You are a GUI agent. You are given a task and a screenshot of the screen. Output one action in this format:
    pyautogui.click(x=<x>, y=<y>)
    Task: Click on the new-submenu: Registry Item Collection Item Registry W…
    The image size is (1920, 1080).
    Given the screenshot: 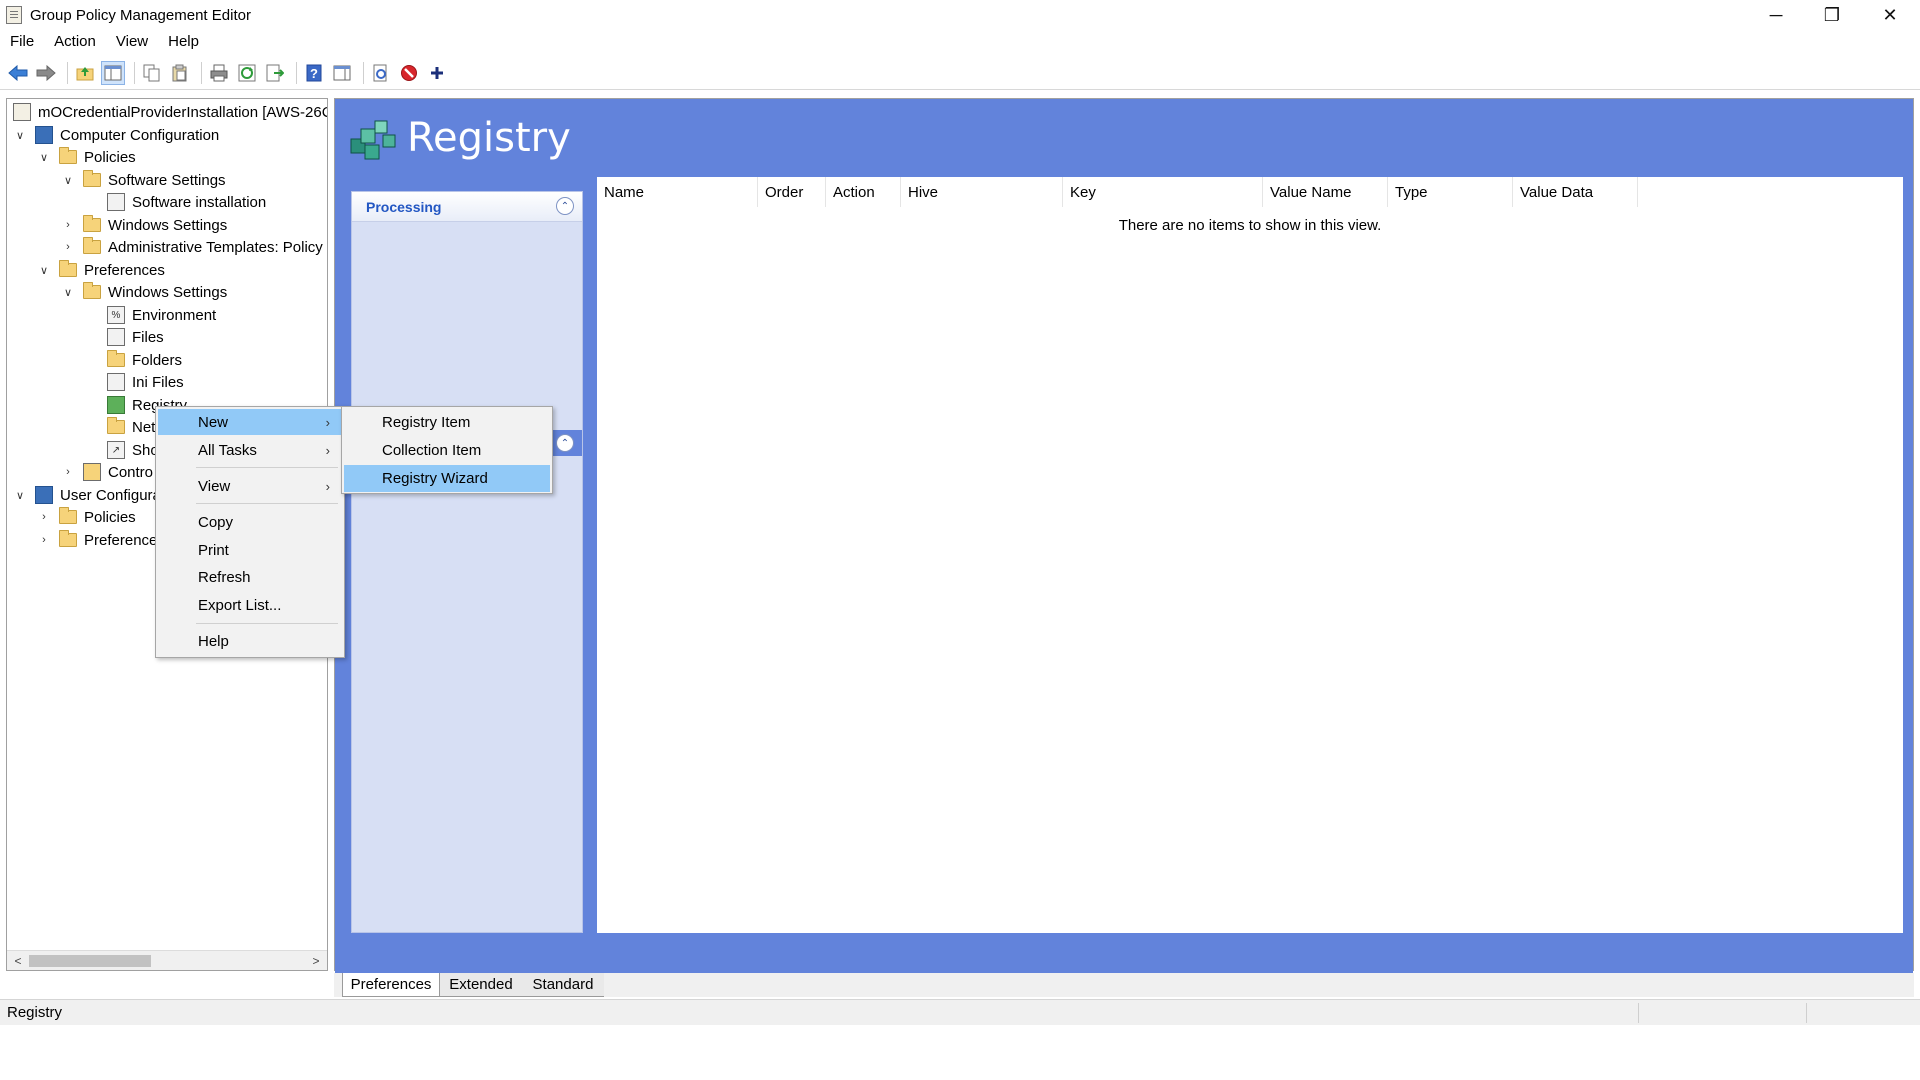 What is the action you would take?
    pyautogui.click(x=447, y=450)
    